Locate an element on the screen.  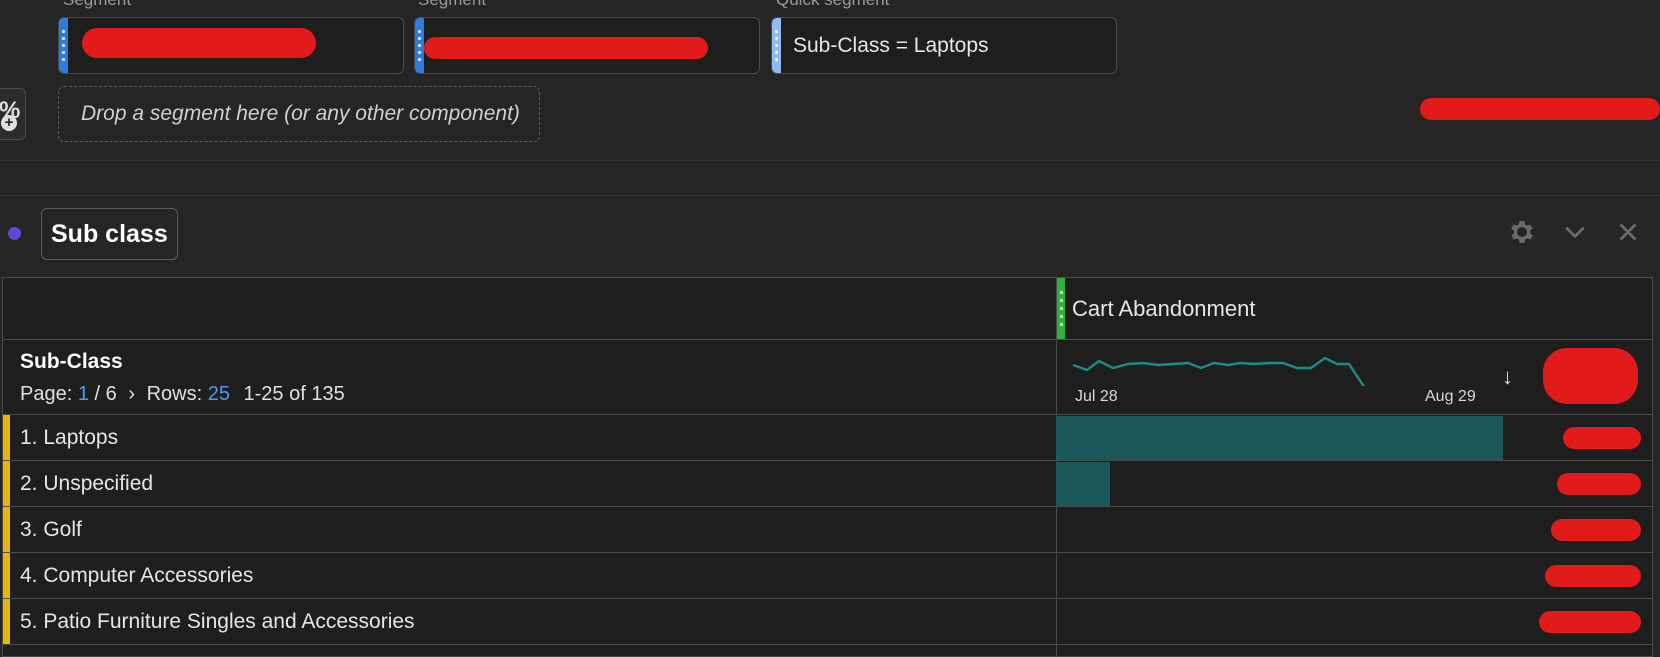
table-row: 3. Golf is located at coordinates (827, 530).